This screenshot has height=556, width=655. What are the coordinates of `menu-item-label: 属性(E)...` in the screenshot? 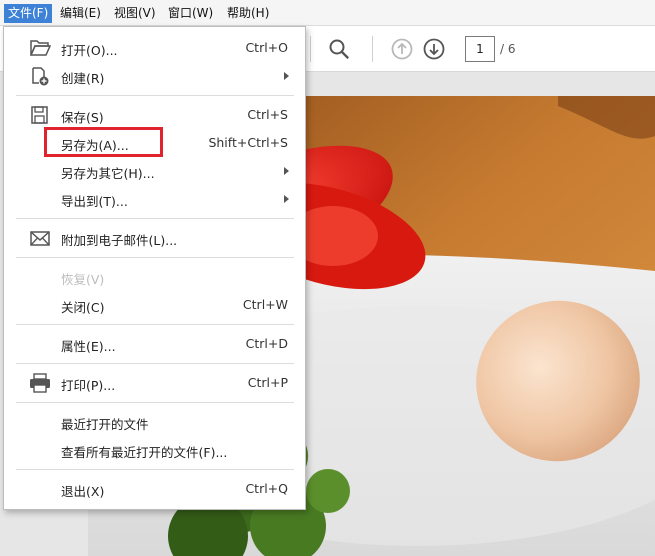 It's located at (88, 346).